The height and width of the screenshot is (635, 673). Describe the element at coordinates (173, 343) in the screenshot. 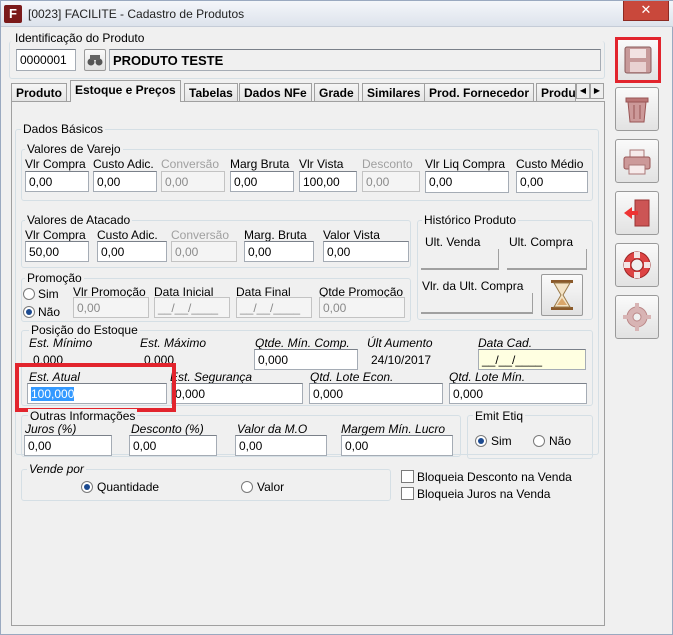

I see `est-maximo-label: Est. Máximo` at that location.